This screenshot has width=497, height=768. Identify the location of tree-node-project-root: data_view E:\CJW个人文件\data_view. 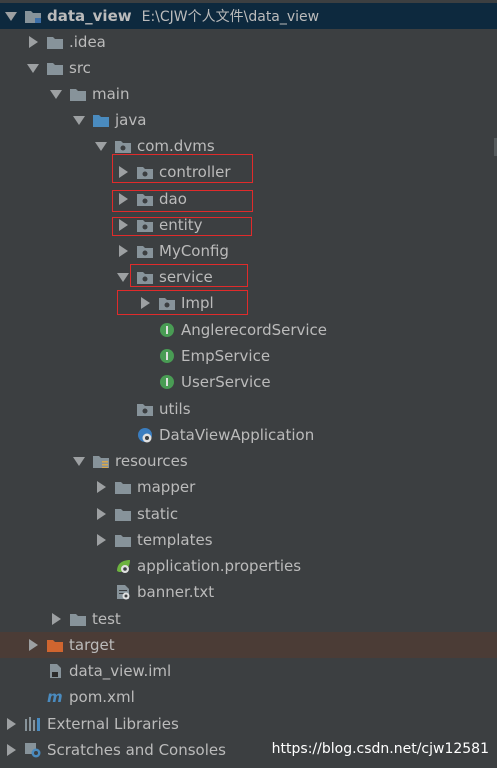
(248, 16).